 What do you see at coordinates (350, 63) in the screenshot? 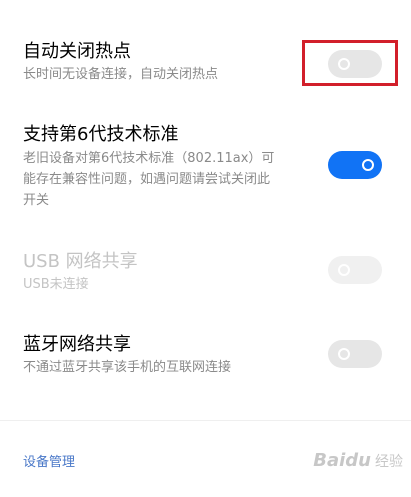
I see `highlight-annotation-box` at bounding box center [350, 63].